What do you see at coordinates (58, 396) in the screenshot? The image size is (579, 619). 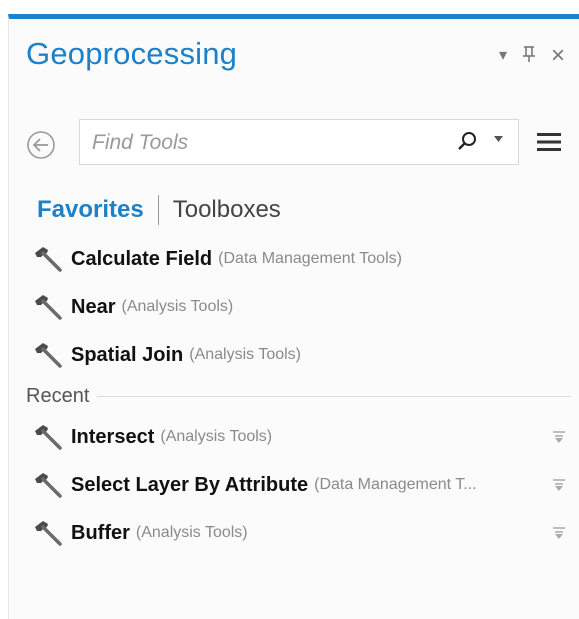 I see `recent-label: Recent` at bounding box center [58, 396].